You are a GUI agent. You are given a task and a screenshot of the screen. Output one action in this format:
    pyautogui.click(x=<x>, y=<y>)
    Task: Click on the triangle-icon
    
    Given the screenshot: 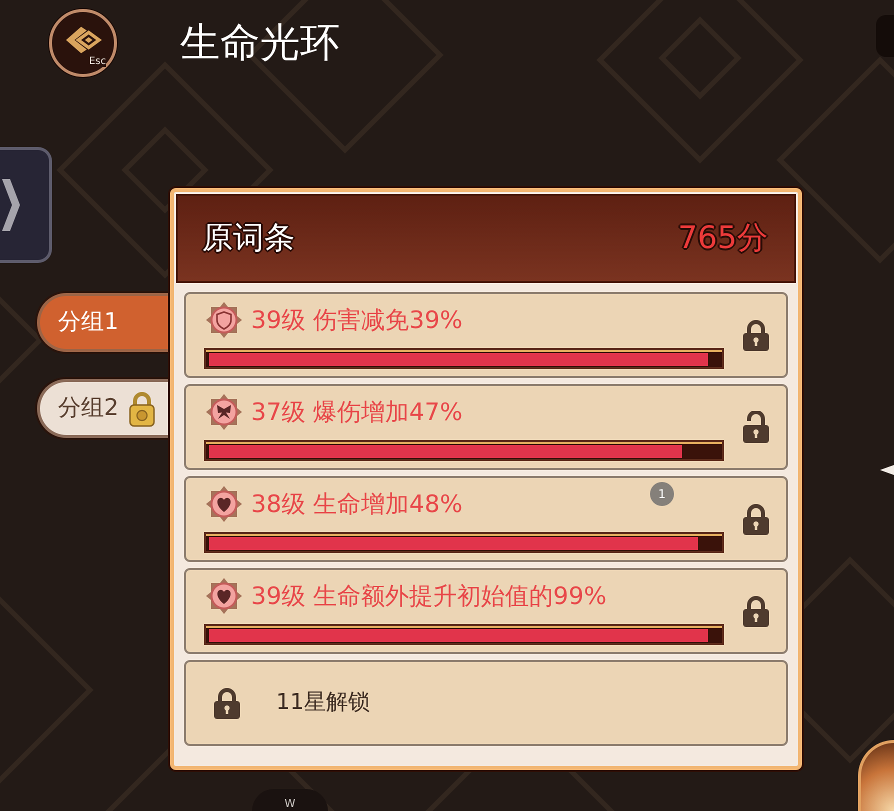 What is the action you would take?
    pyautogui.click(x=887, y=470)
    